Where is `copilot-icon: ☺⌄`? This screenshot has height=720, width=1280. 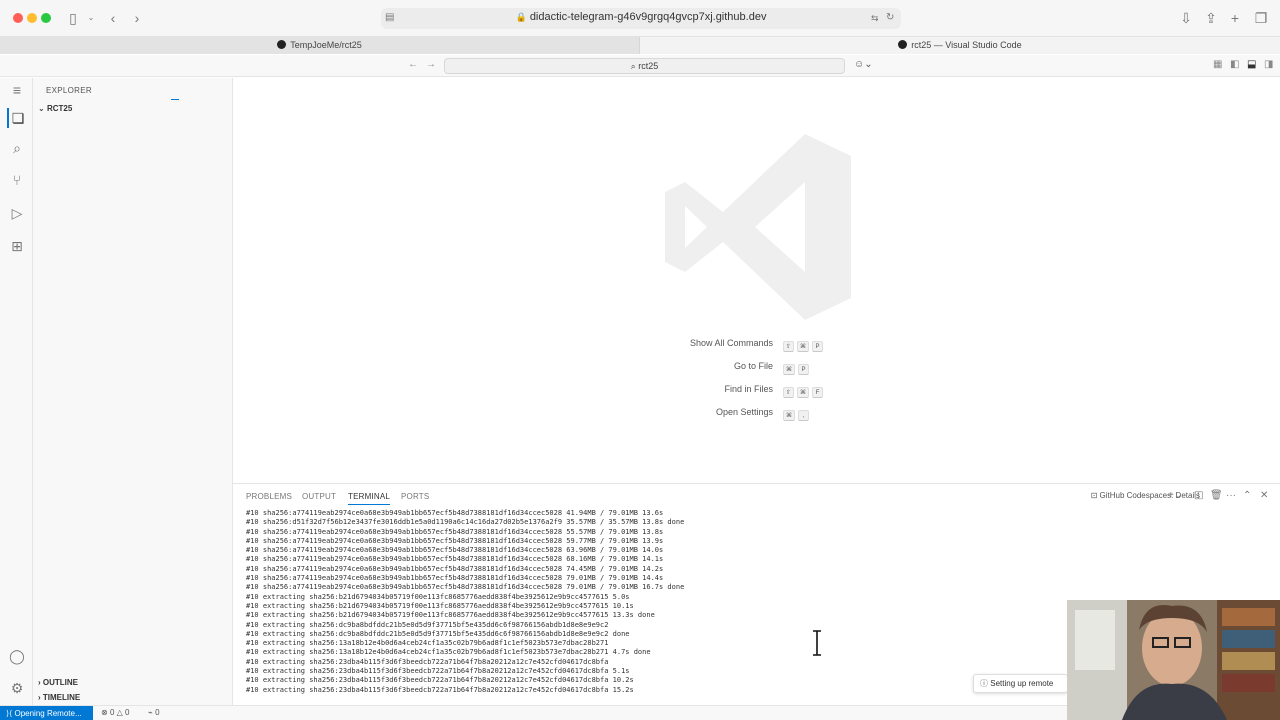 copilot-icon: ☺⌄ is located at coordinates (863, 64).